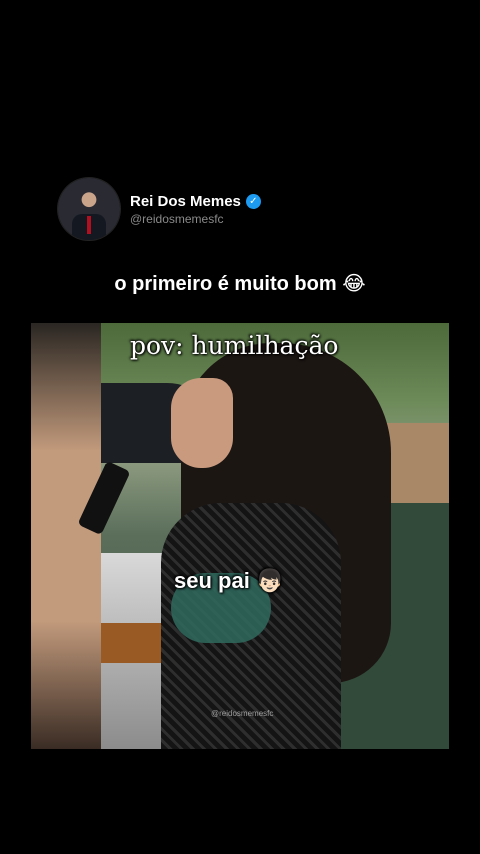 The image size is (480, 854). Describe the element at coordinates (202, 423) in the screenshot. I see `video-woman-face` at that location.